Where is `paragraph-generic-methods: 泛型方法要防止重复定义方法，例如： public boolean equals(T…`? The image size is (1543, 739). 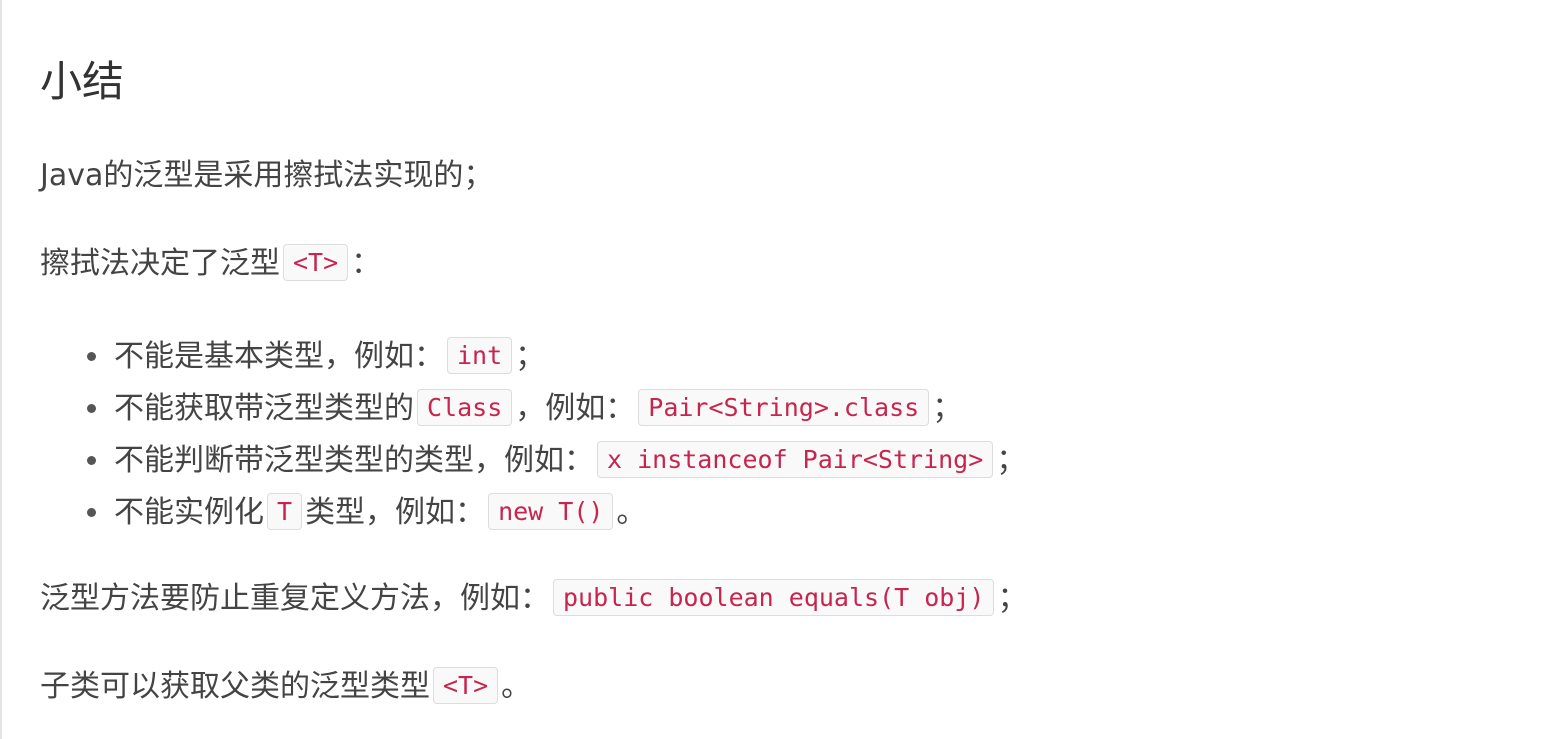
paragraph-generic-methods: 泛型方法要防止重复定义方法，例如： public boolean equals(T… is located at coordinates (533, 598).